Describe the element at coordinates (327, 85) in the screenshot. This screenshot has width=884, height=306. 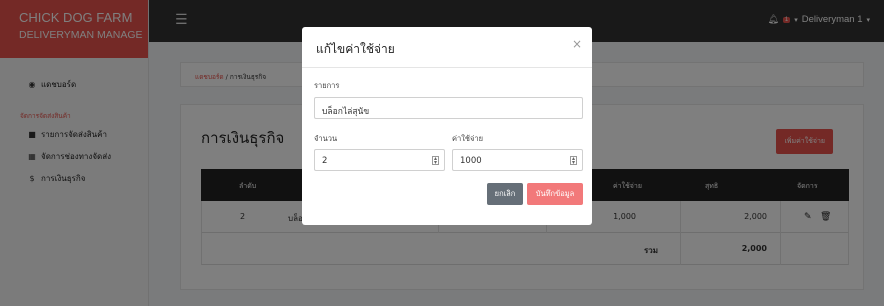
I see `item-label: รายการ` at that location.